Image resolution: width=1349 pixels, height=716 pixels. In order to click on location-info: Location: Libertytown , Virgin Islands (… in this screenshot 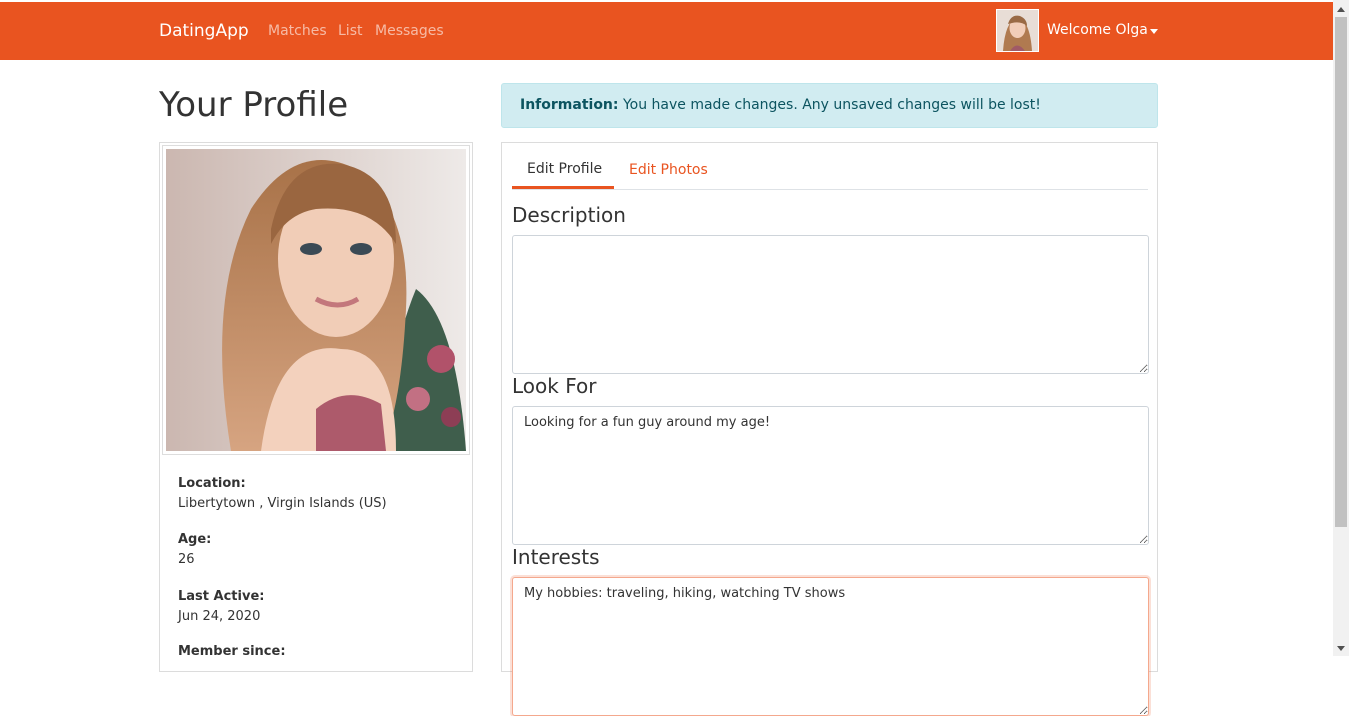, I will do `click(282, 493)`.